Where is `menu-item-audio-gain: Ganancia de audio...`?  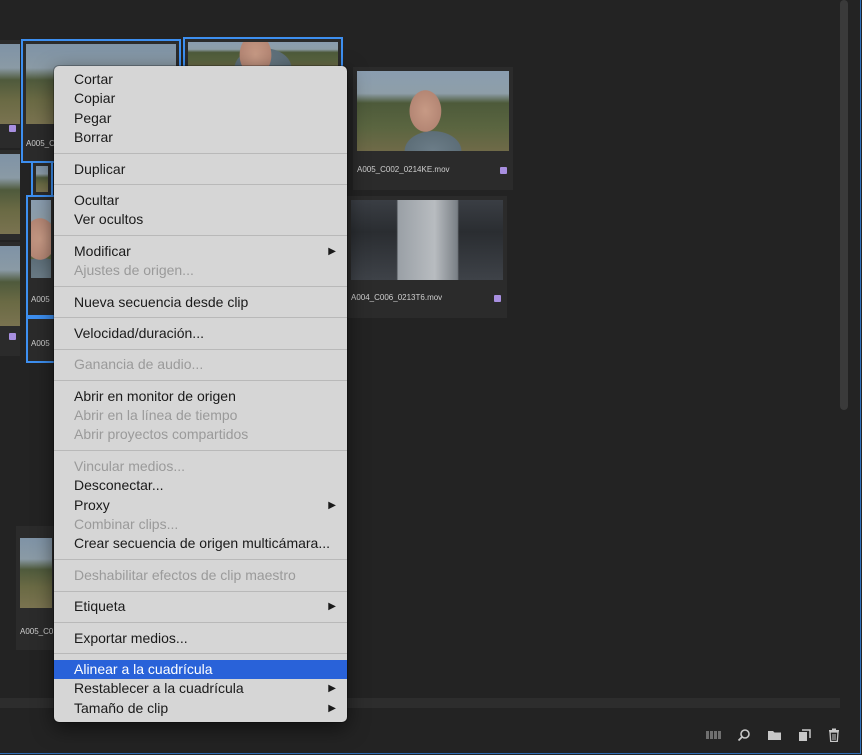 menu-item-audio-gain: Ganancia de audio... is located at coordinates (139, 364).